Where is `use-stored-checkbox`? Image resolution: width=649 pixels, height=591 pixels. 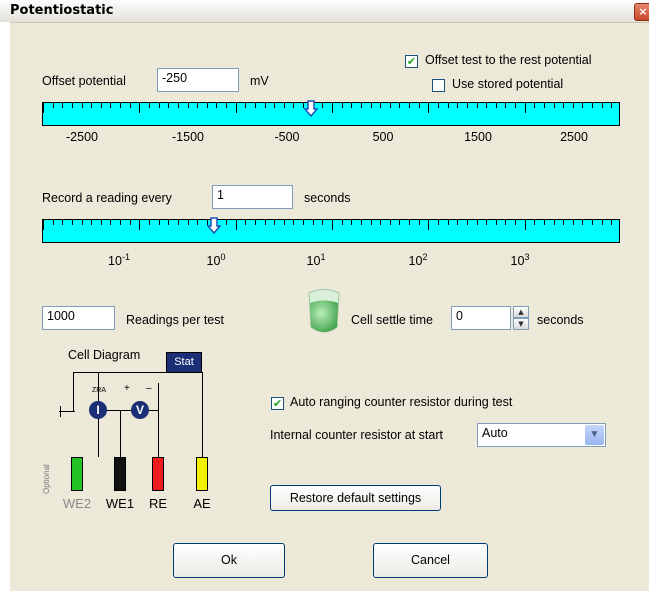
use-stored-checkbox is located at coordinates (438, 85).